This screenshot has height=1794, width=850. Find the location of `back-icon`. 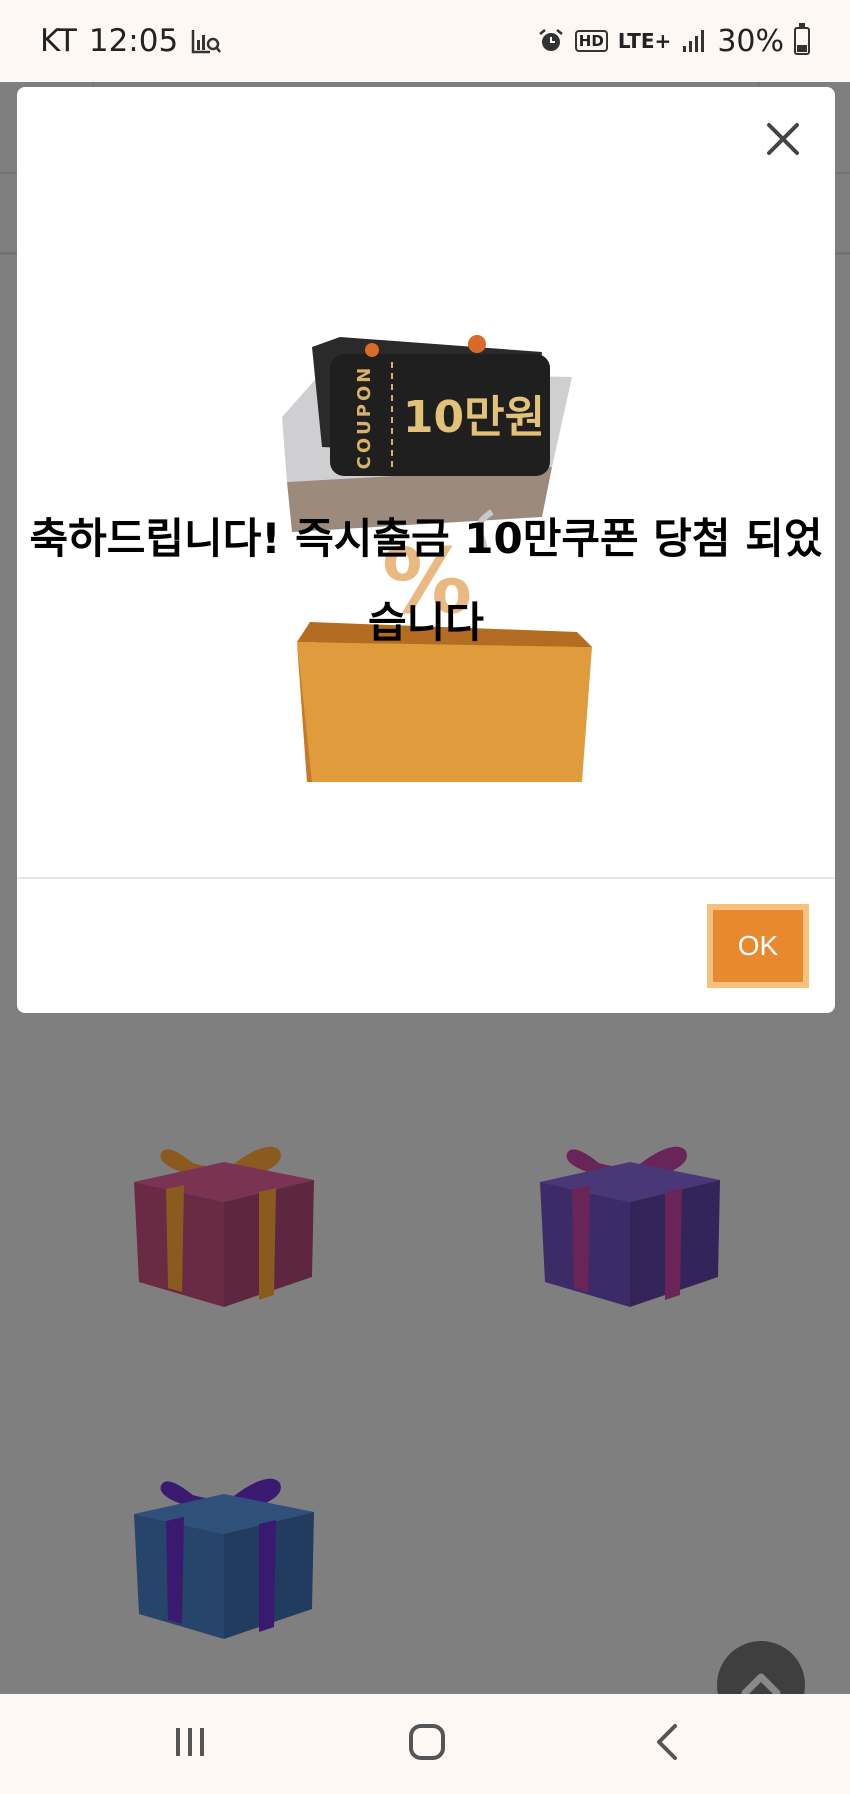

back-icon is located at coordinates (667, 1744).